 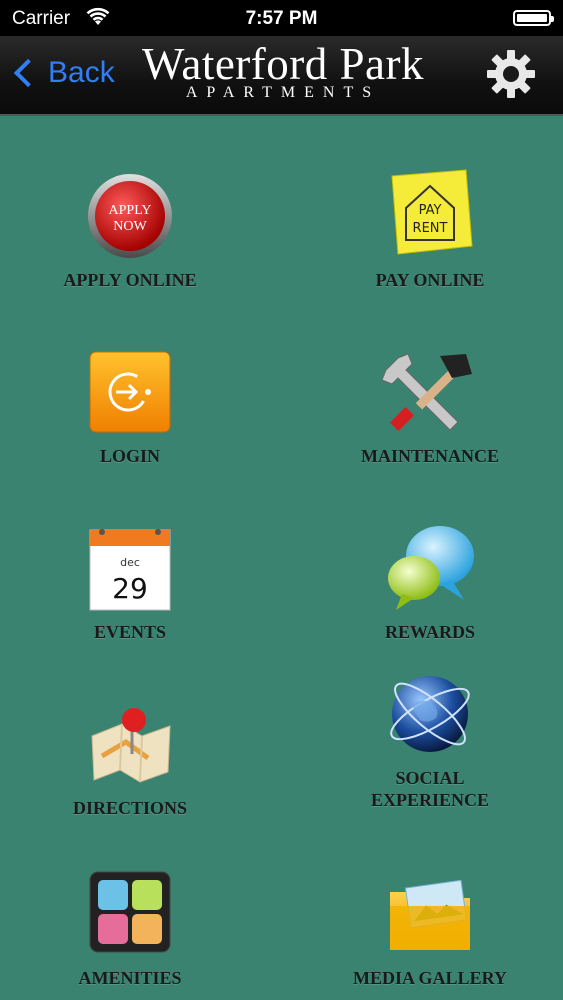 I want to click on tools-icon, so click(x=426, y=392).